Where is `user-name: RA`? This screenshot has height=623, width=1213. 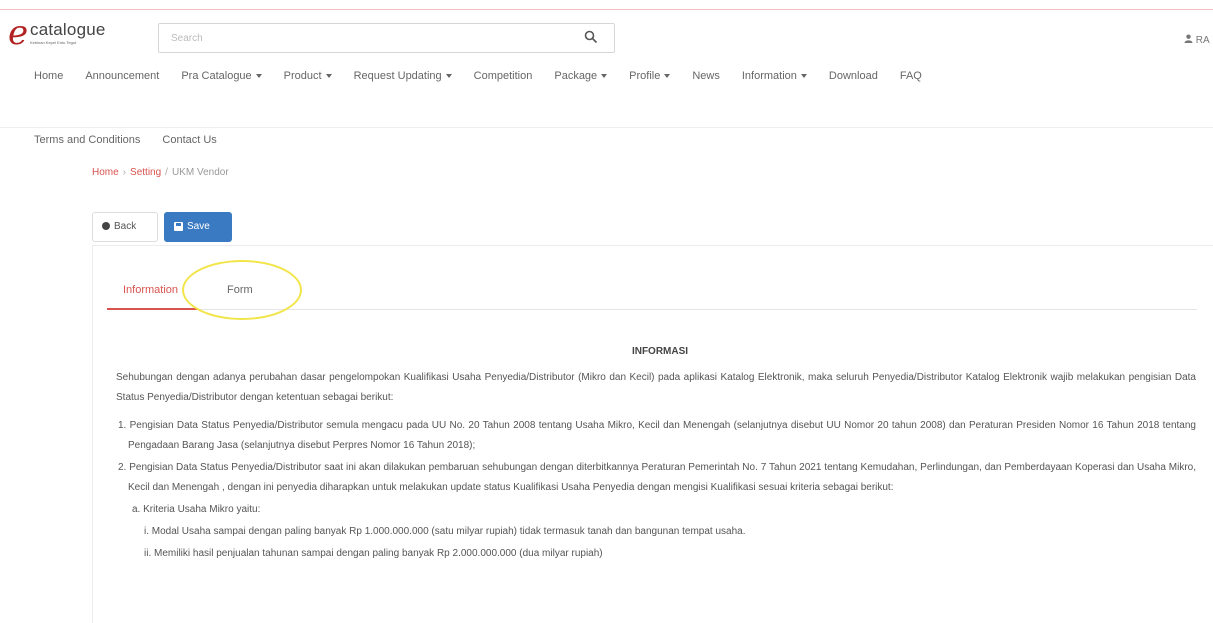
user-name: RA is located at coordinates (1202, 40).